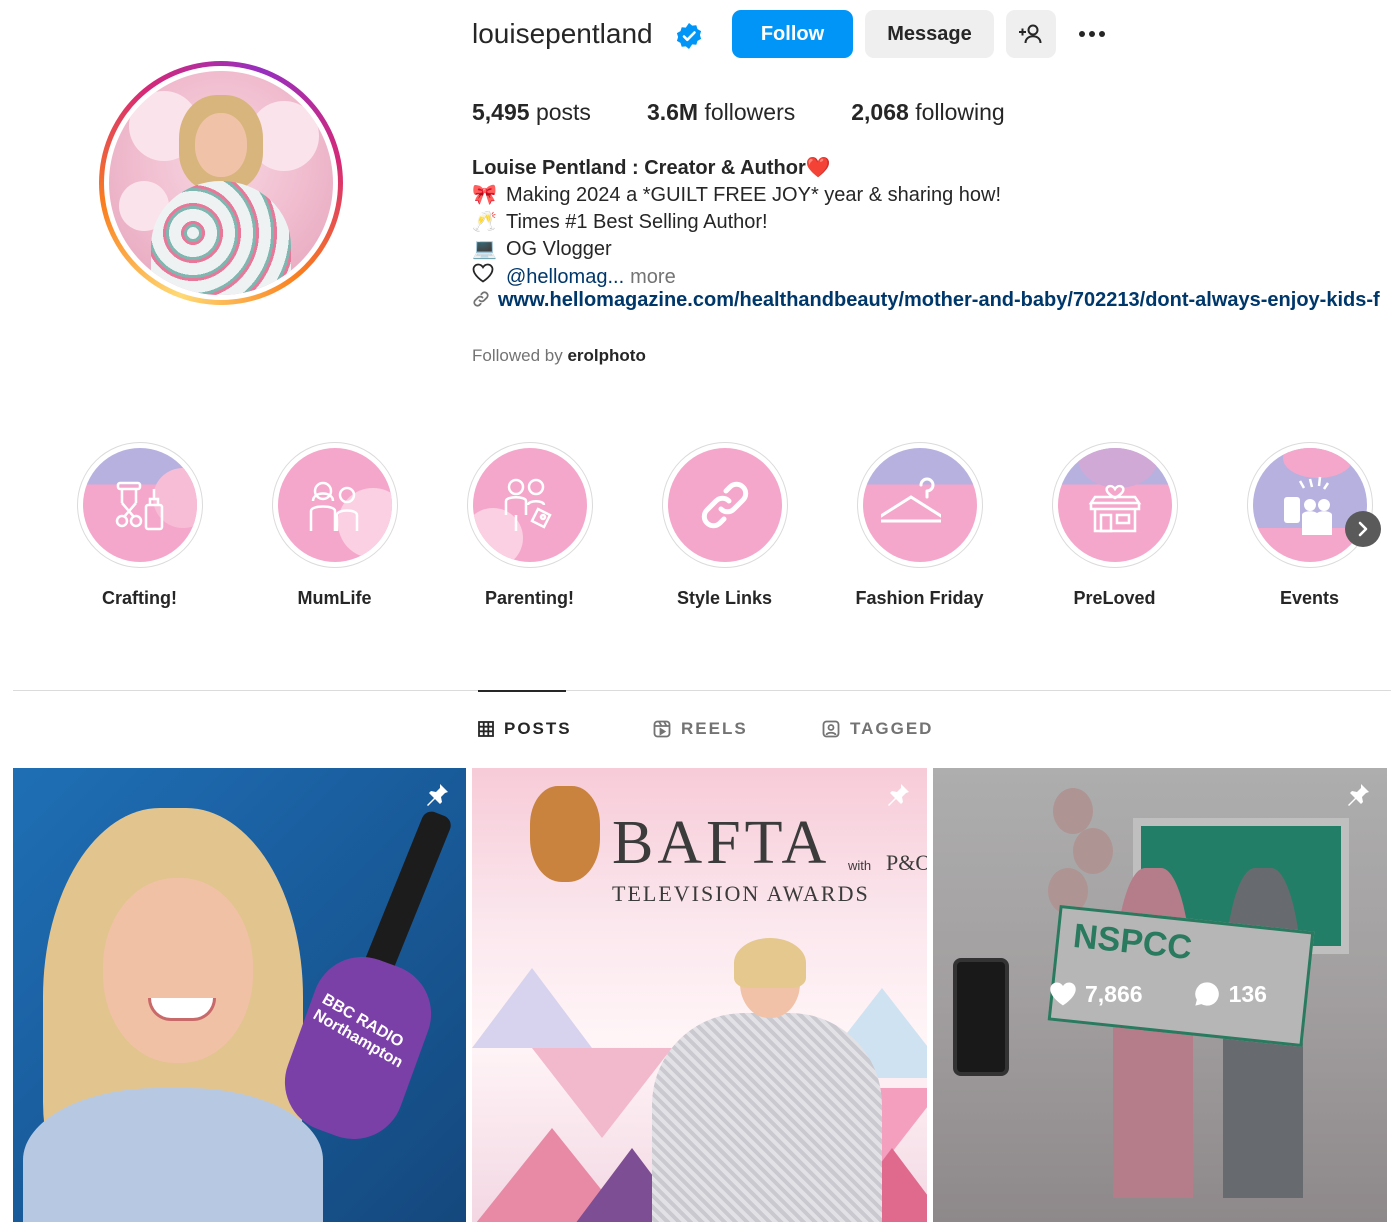  Describe the element at coordinates (481, 299) in the screenshot. I see `link-icon` at that location.